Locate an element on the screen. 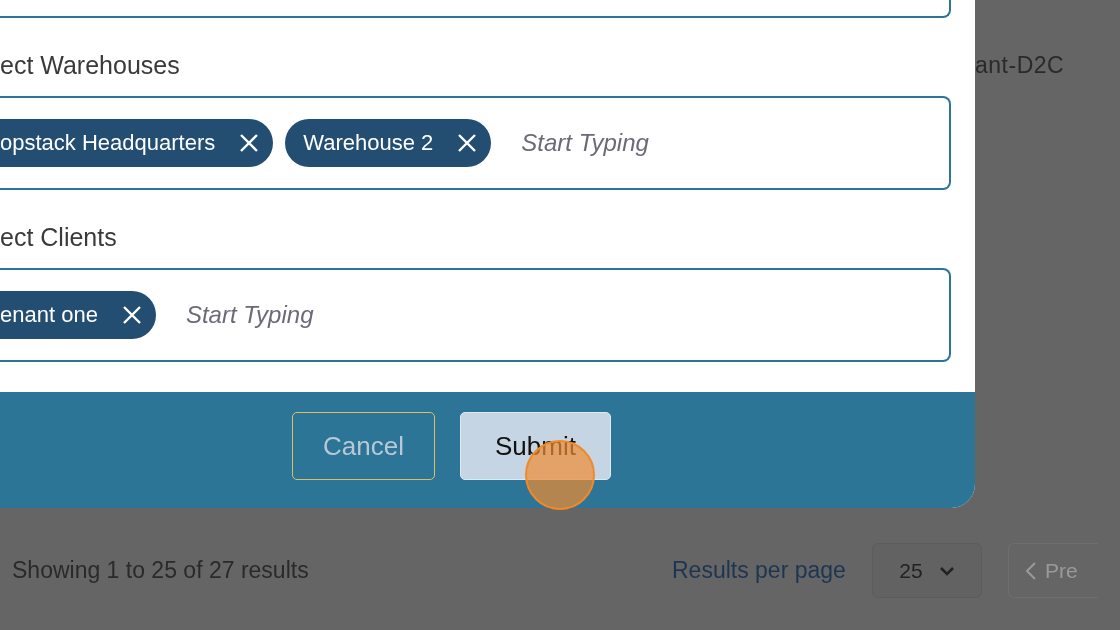 The width and height of the screenshot is (1120, 630). chevron-down-icon is located at coordinates (946, 570).